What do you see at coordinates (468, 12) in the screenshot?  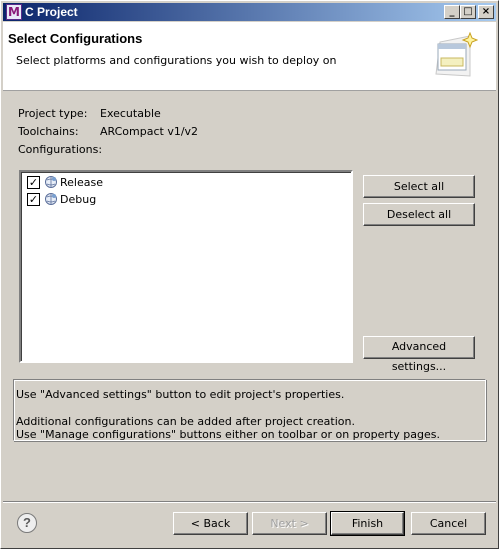 I see `maximize-button: □` at bounding box center [468, 12].